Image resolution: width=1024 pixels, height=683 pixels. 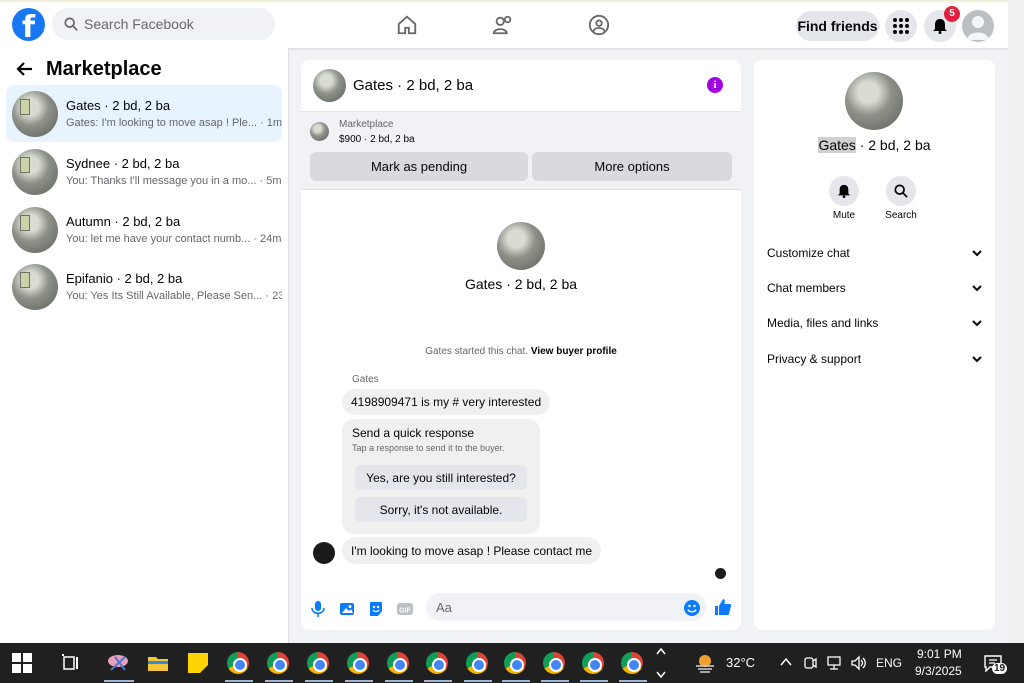 I want to click on menu-button, so click(x=901, y=26).